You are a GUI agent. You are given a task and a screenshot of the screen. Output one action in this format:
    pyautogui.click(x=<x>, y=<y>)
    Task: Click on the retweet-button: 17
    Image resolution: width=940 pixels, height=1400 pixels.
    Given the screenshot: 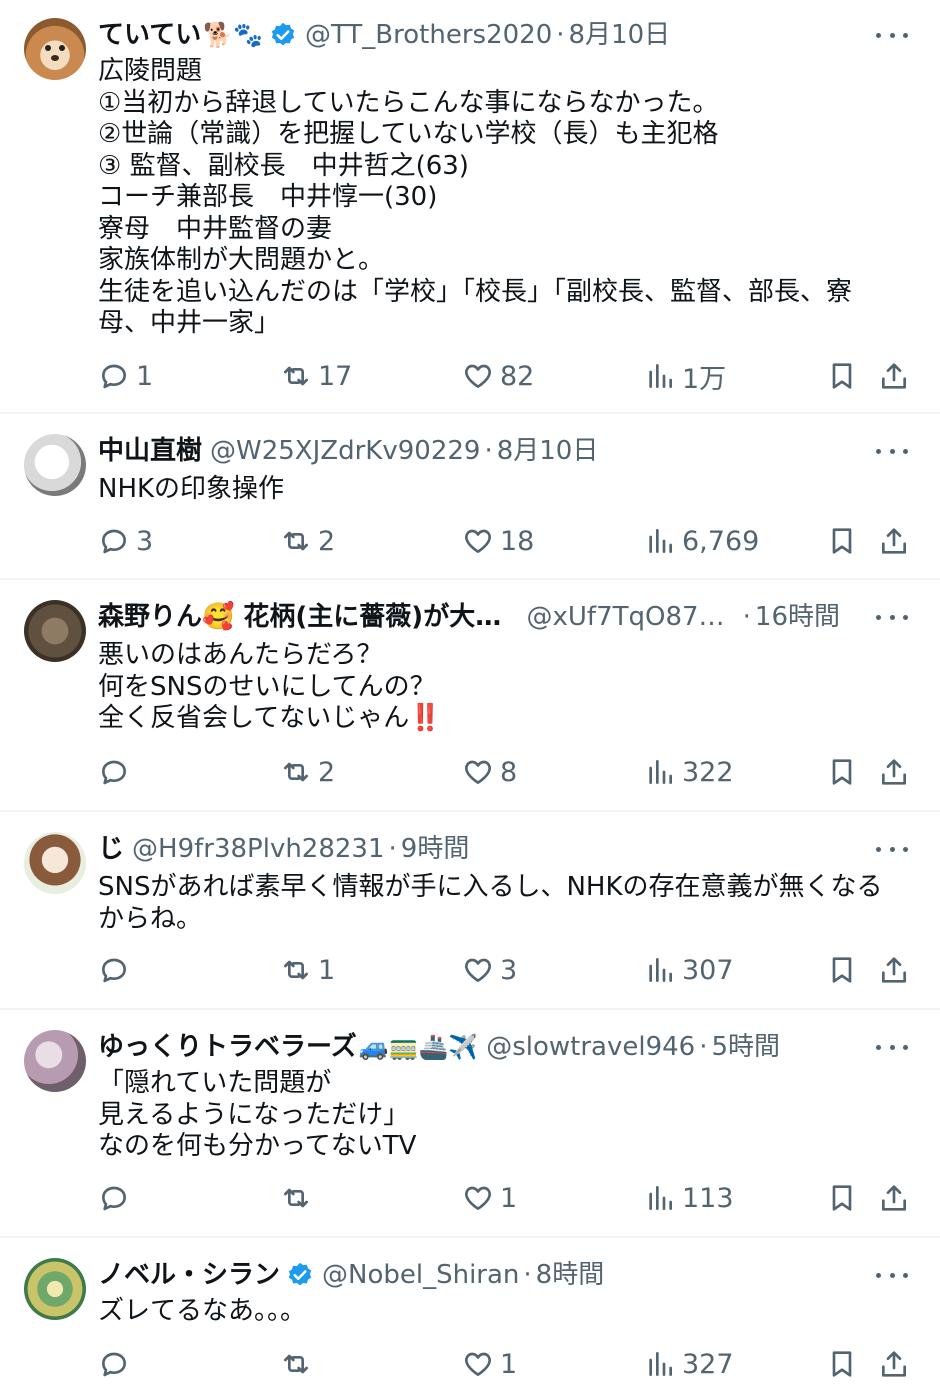 What is the action you would take?
    pyautogui.click(x=316, y=376)
    